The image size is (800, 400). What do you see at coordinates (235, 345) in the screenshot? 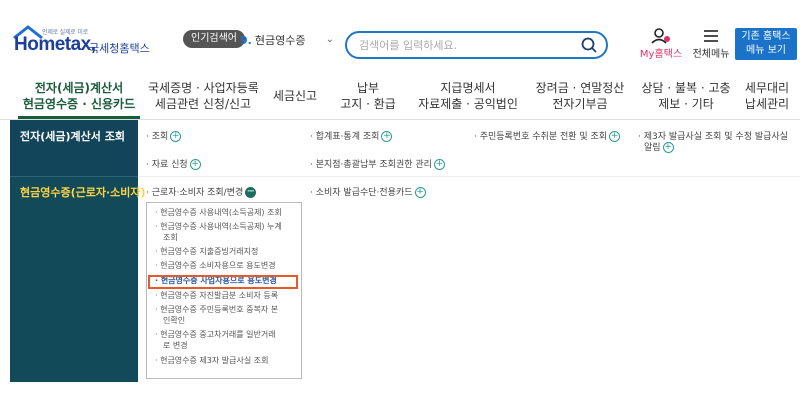
I see `submenu-item-cont: 로 변경` at bounding box center [235, 345].